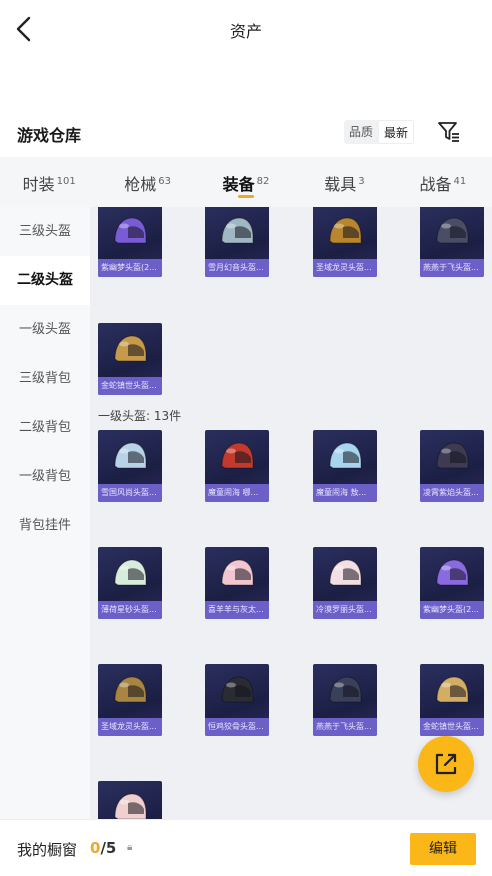  Describe the element at coordinates (246, 847) in the screenshot. I see `showcase-bar: 我的橱窗 0/5 🔒︎ 编辑` at that location.